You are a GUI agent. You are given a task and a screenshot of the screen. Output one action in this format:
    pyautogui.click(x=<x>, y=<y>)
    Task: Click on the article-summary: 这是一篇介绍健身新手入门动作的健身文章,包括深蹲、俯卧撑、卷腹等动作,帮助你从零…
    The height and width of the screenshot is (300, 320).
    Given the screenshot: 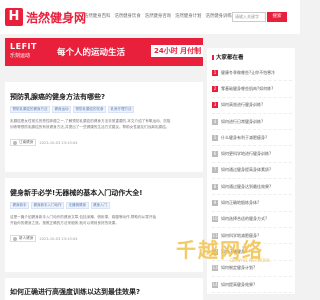 What is the action you would take?
    pyautogui.click(x=103, y=220)
    